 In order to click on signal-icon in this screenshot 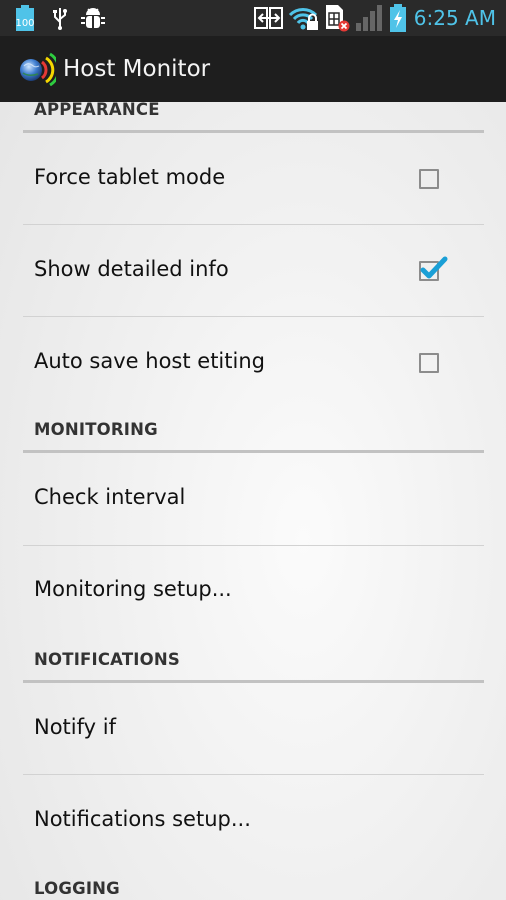, I will do `click(369, 18)`.